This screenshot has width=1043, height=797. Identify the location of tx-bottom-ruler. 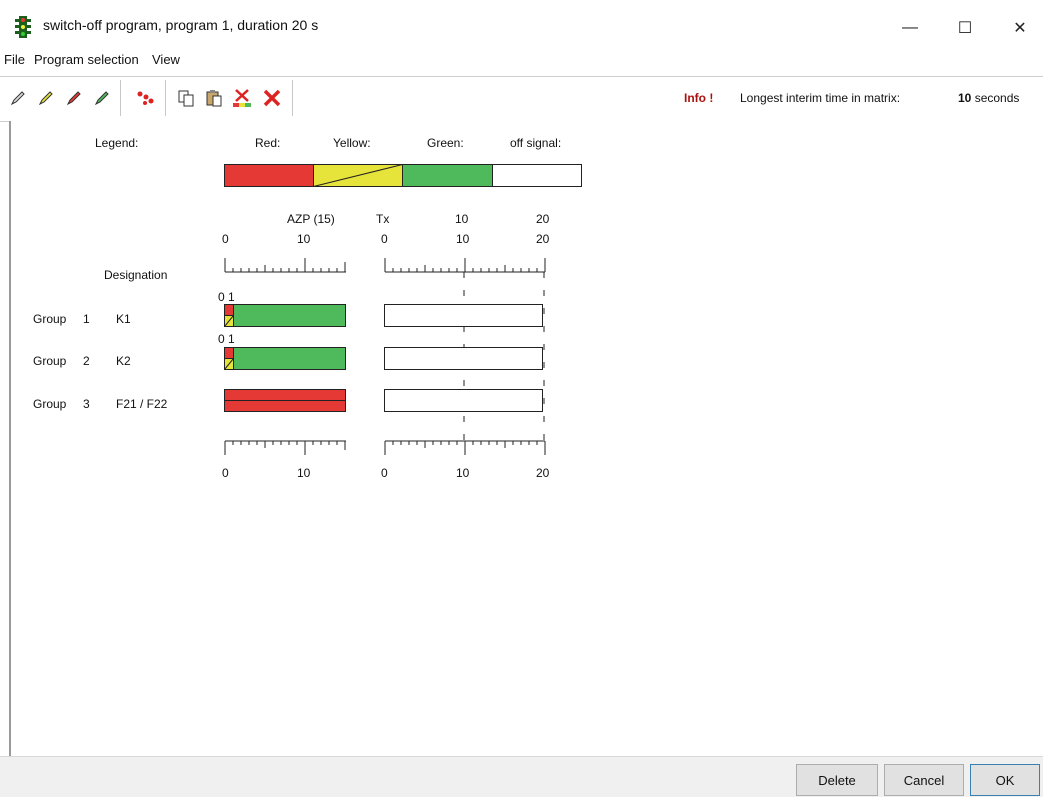
(466, 451).